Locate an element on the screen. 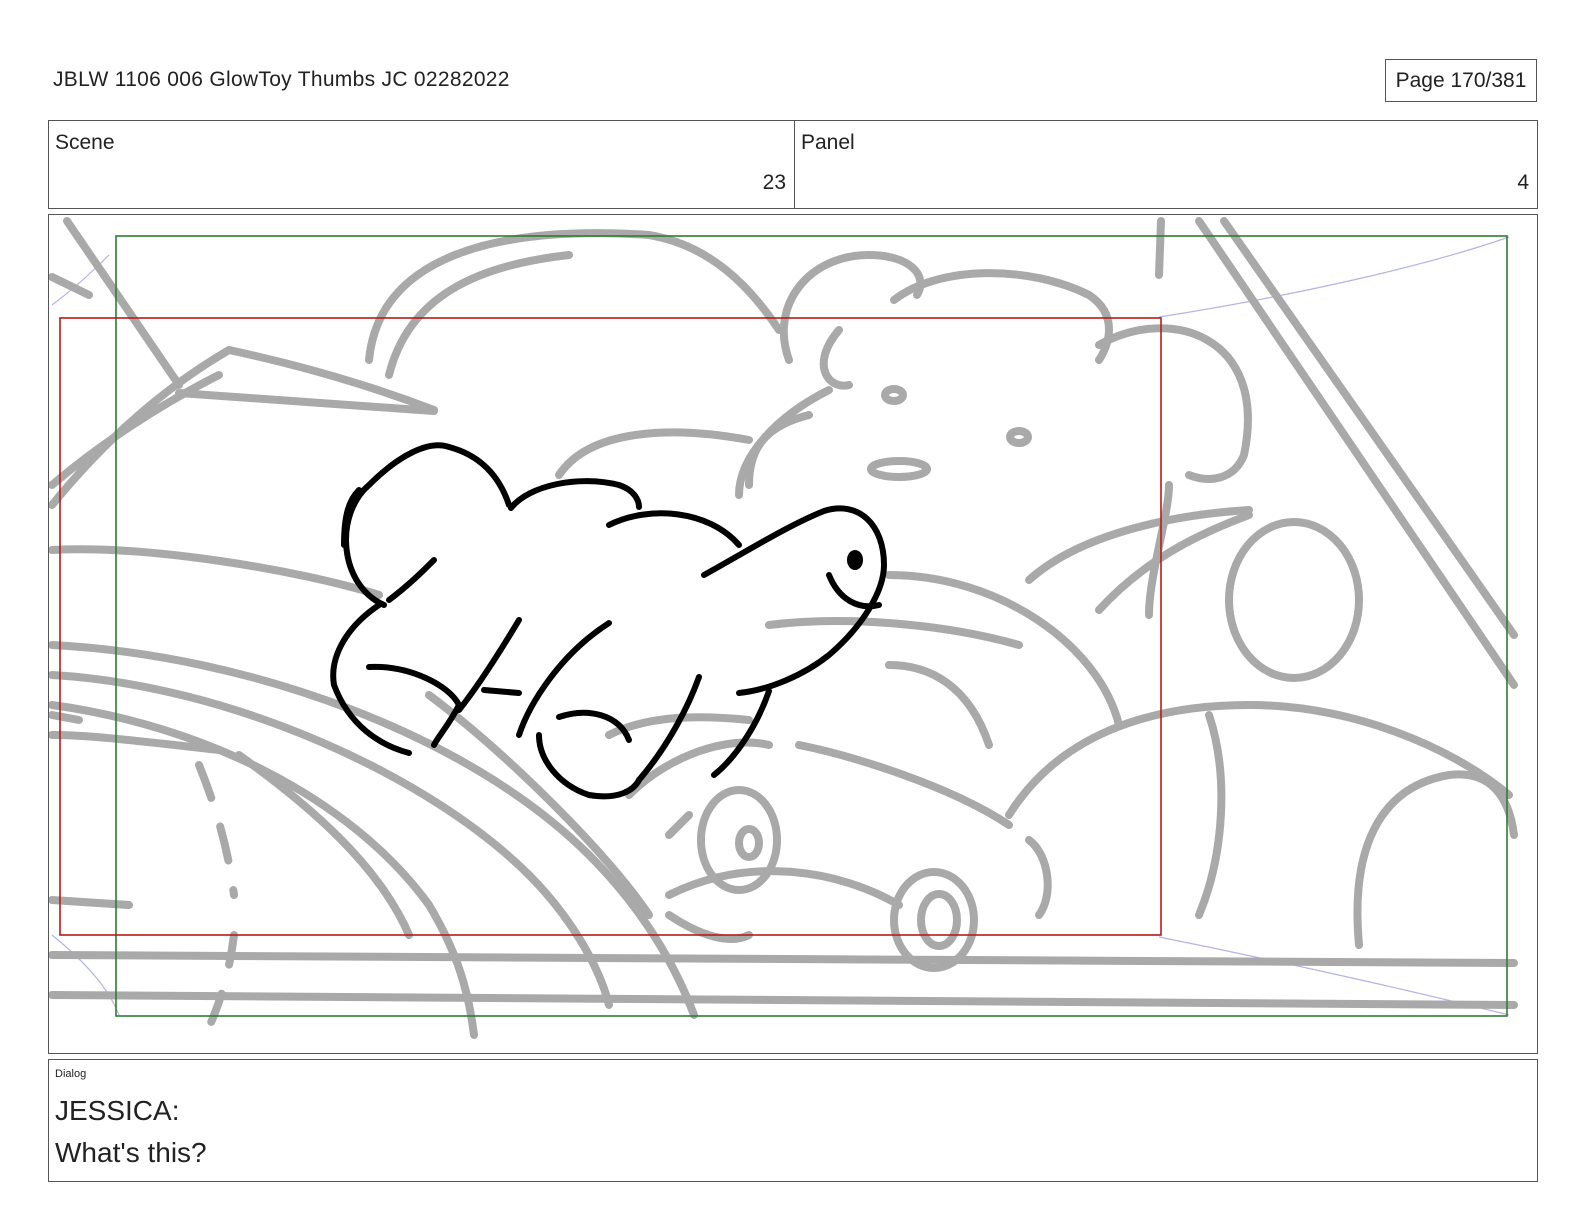  panel-number: 4 is located at coordinates (1523, 182).